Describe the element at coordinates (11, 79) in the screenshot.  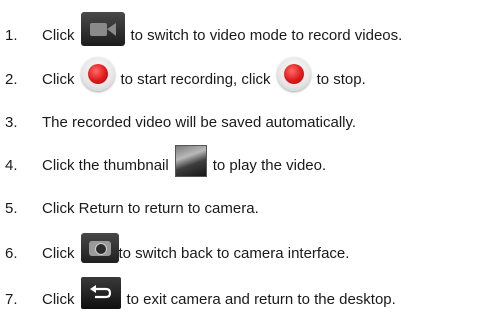
I see `step-number: 2.` at that location.